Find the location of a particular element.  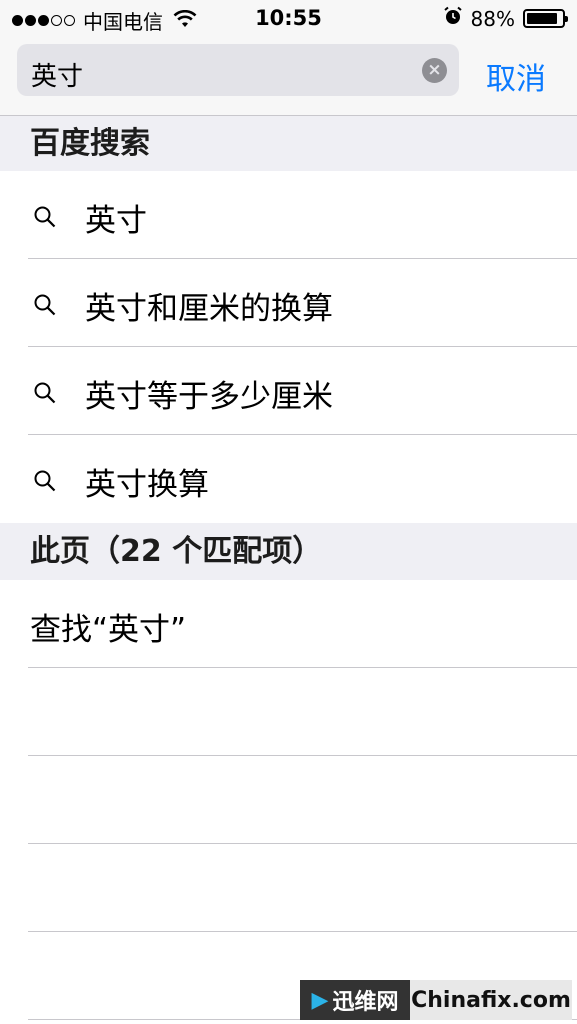

search-bar: 英寸 × 取消 is located at coordinates (288, 76).